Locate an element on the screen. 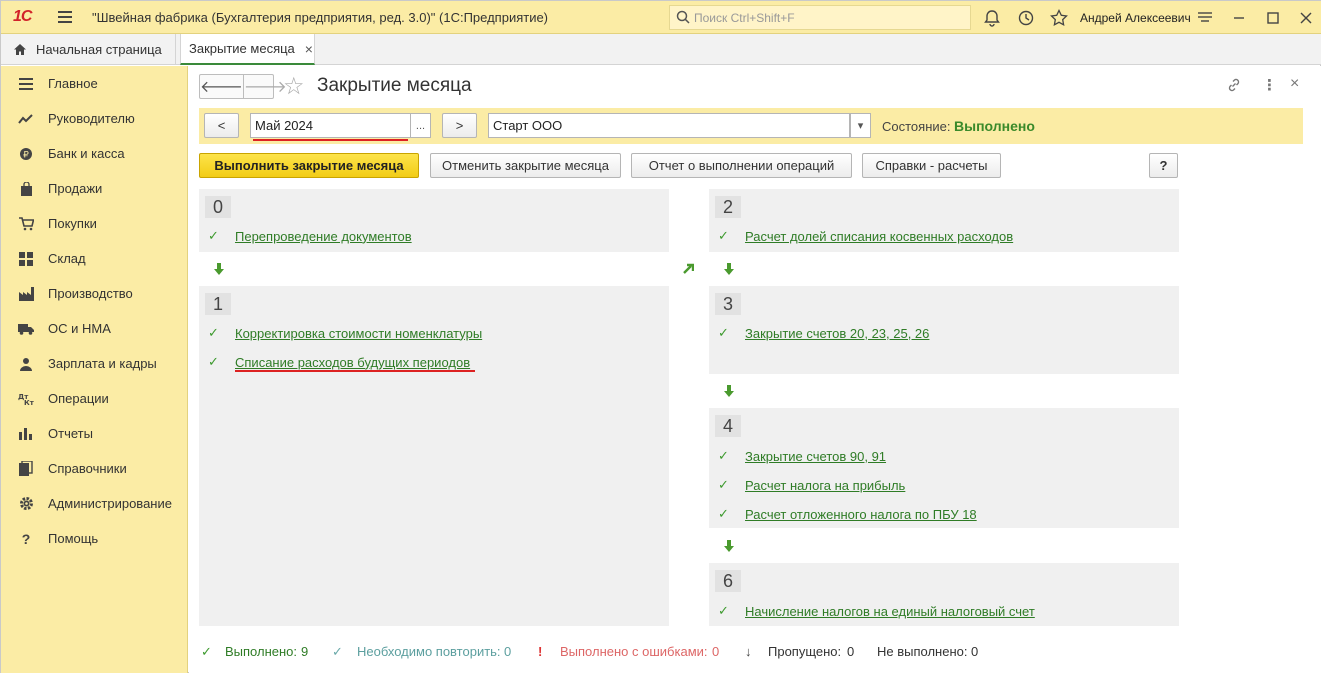  sidebar-item-salary: Зарплата и кадры is located at coordinates (94, 363).